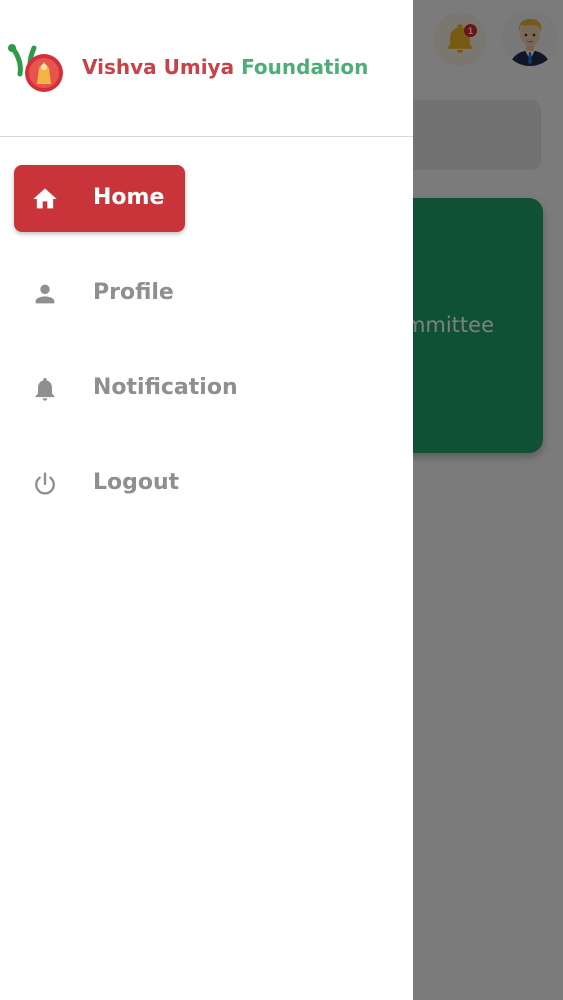 The height and width of the screenshot is (1000, 563). I want to click on menu-item-notification: Notification, so click(126, 388).